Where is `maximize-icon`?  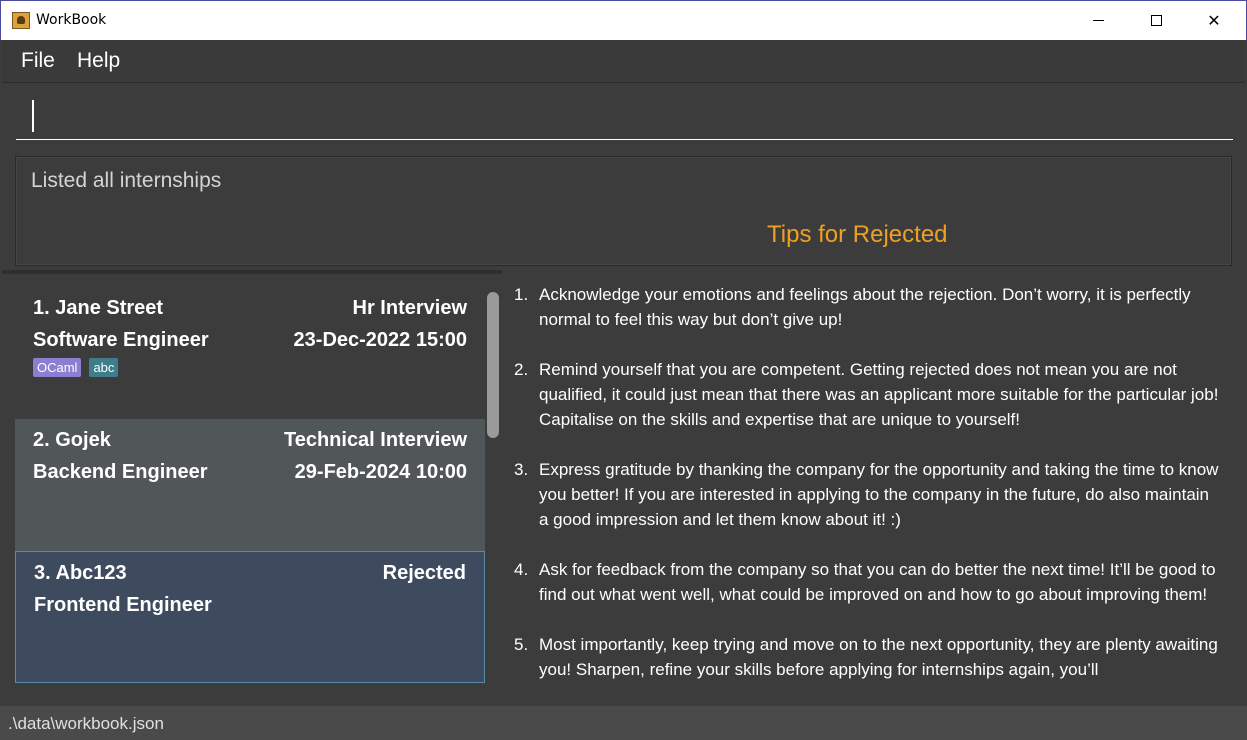
maximize-icon is located at coordinates (1156, 20).